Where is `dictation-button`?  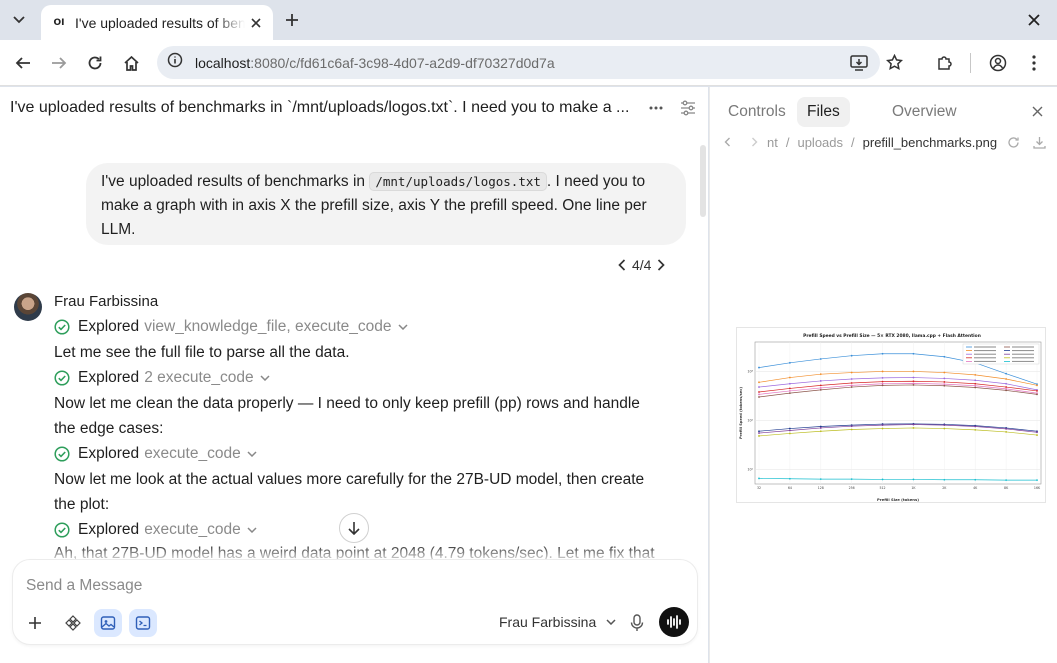 dictation-button is located at coordinates (637, 623).